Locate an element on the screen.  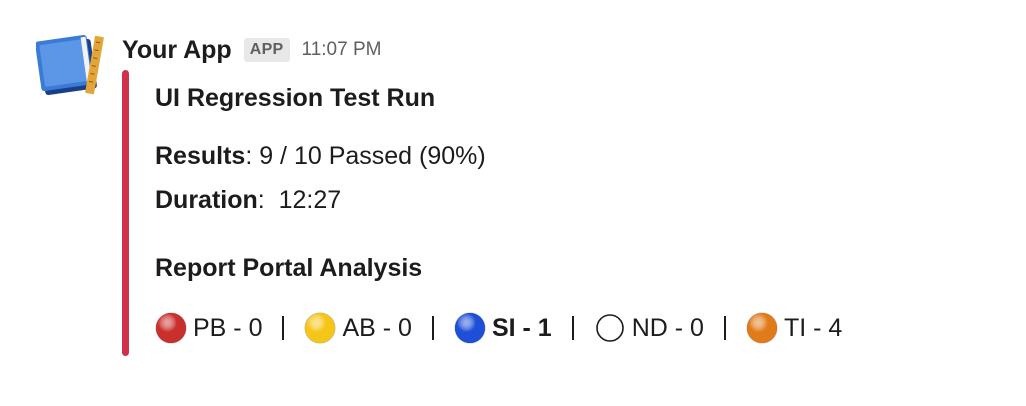
duration-field: Duration: 12:27 is located at coordinates (248, 200).